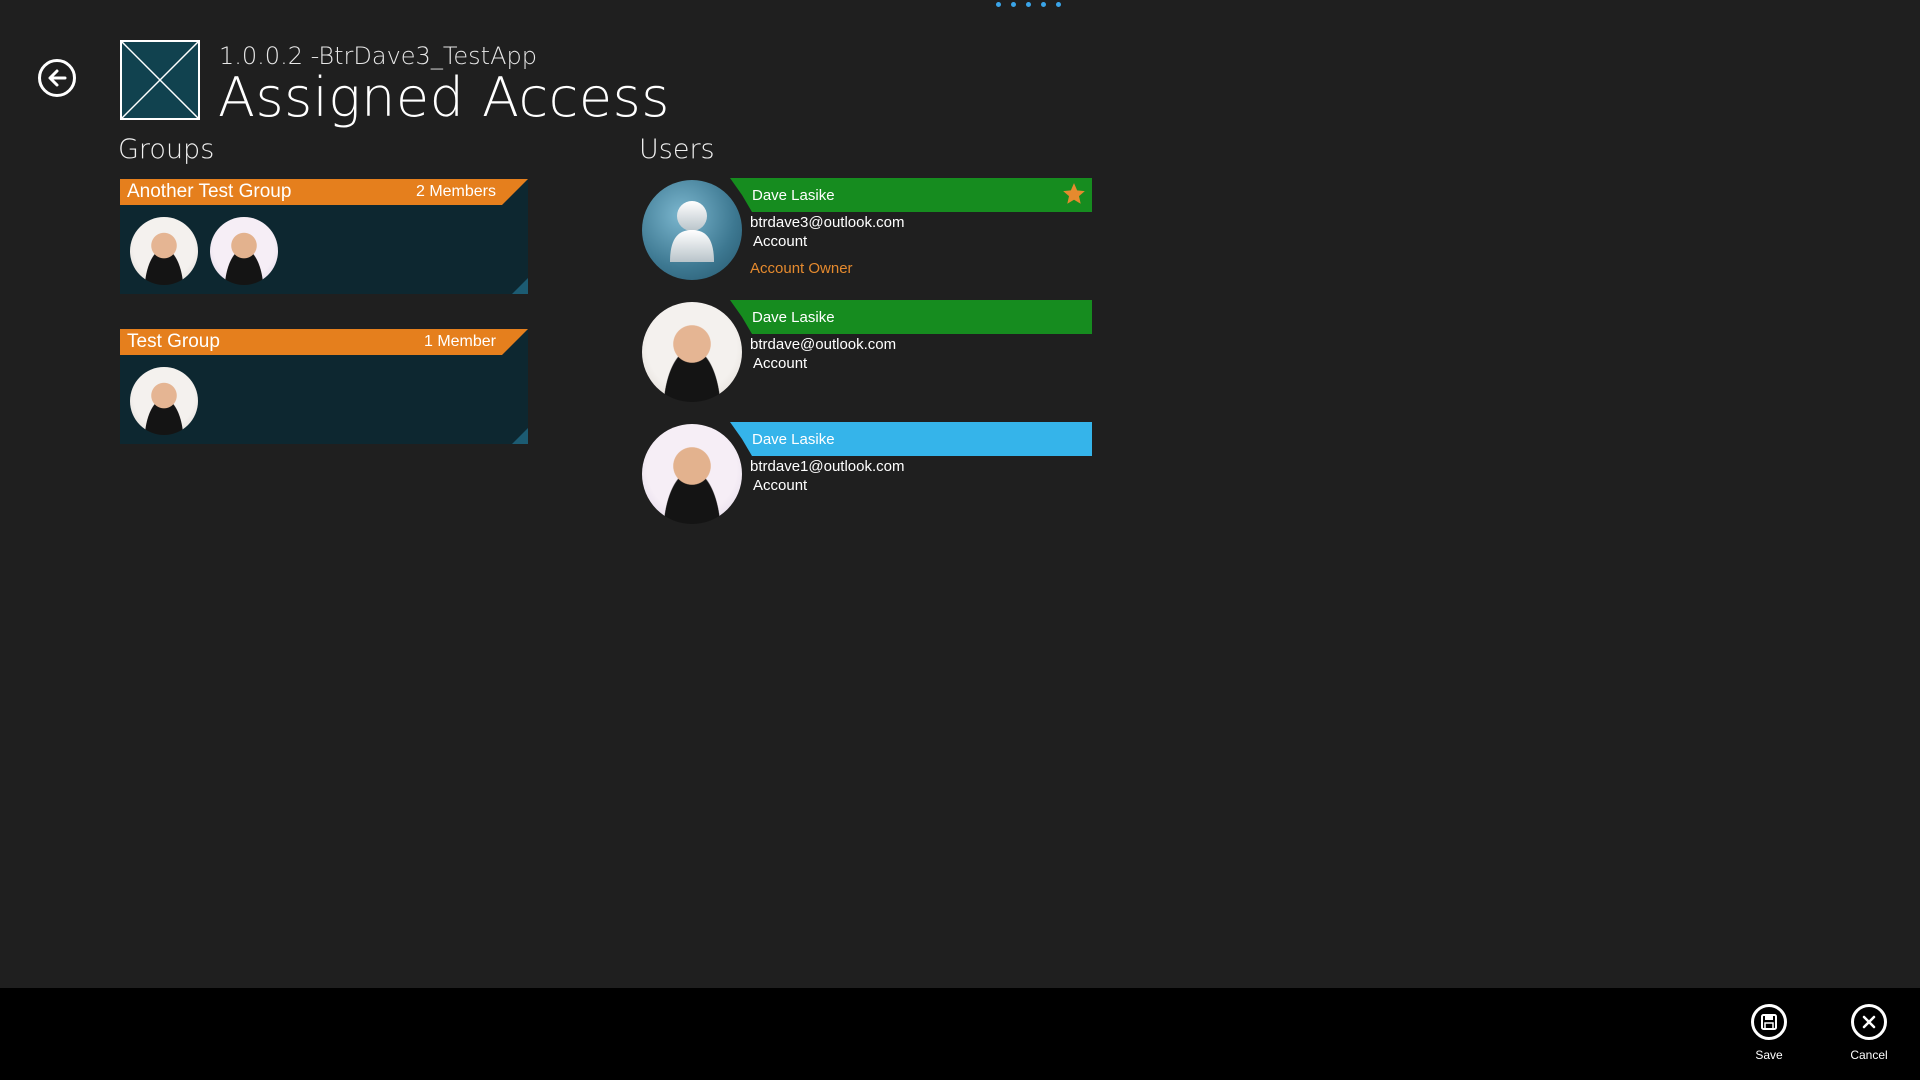 The width and height of the screenshot is (1920, 1080). I want to click on back-arrow-icon, so click(57, 78).